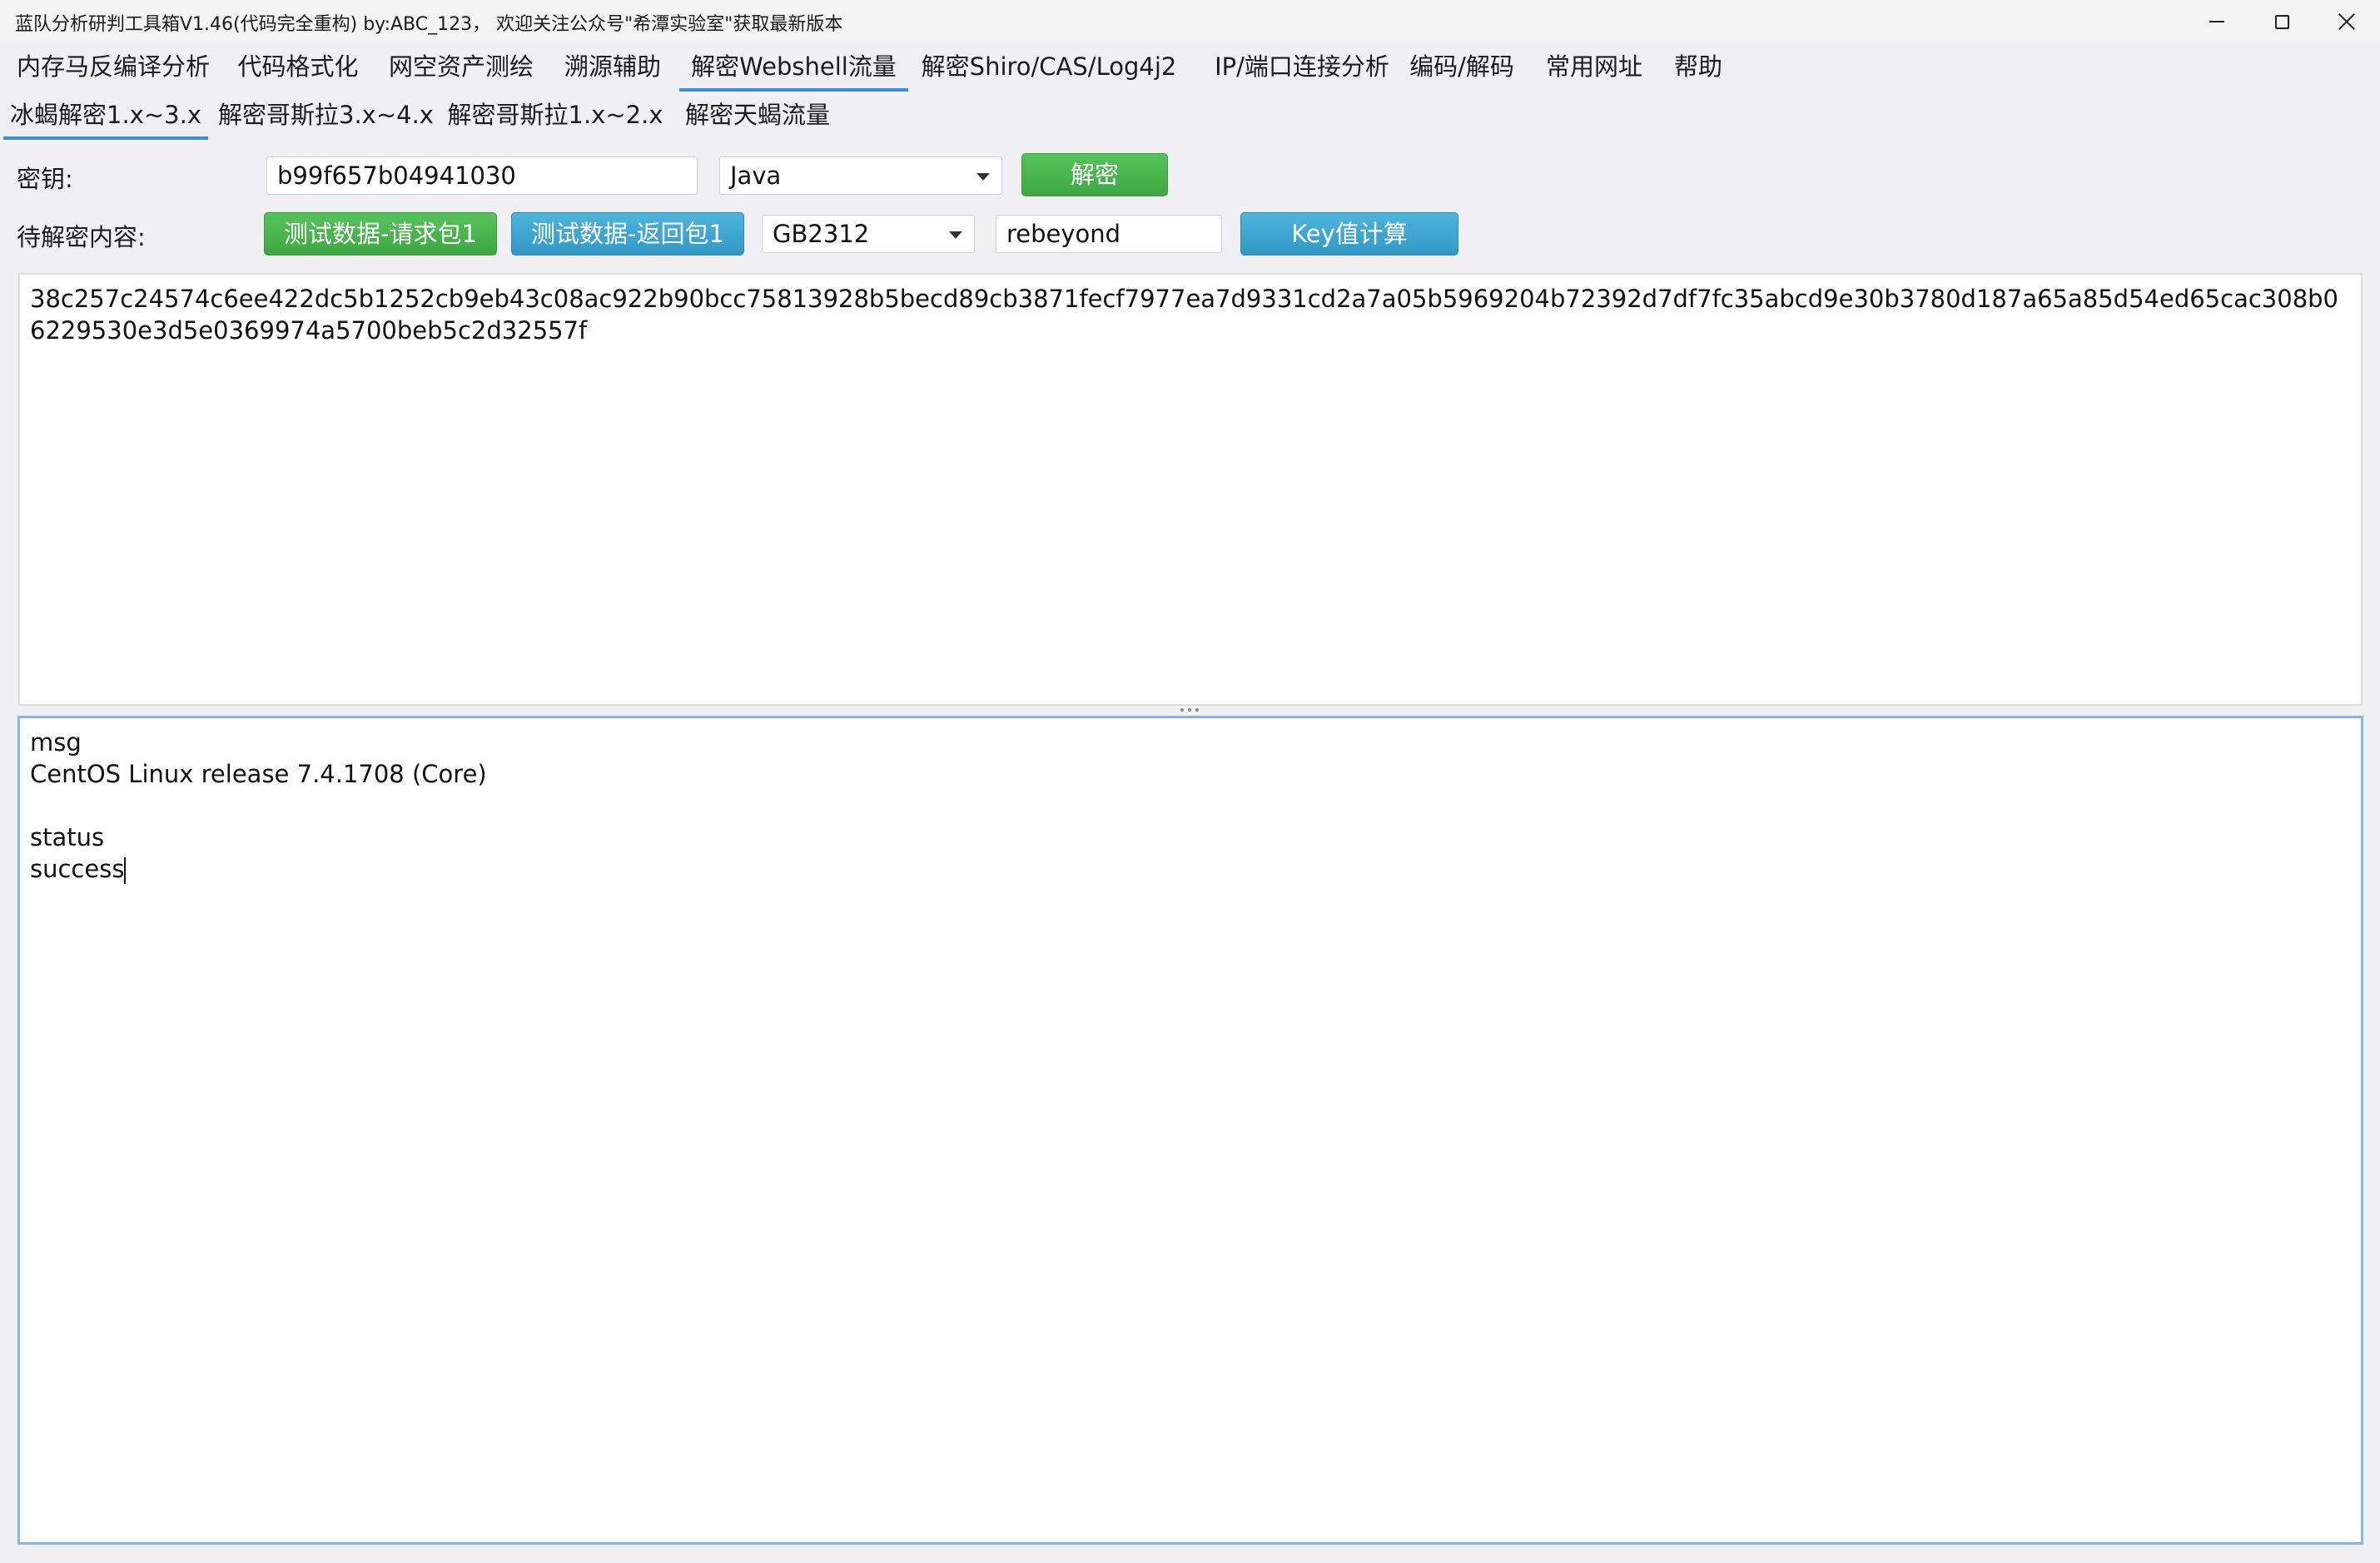 This screenshot has height=1563, width=2380. Describe the element at coordinates (1698, 67) in the screenshot. I see `tab-help: 帮助` at that location.